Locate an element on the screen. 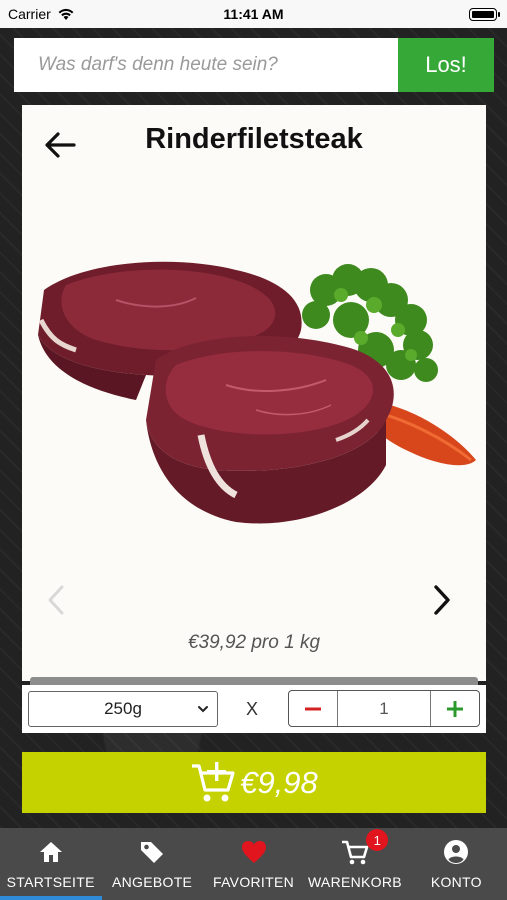  status-time: 11:41 AM is located at coordinates (253, 14).